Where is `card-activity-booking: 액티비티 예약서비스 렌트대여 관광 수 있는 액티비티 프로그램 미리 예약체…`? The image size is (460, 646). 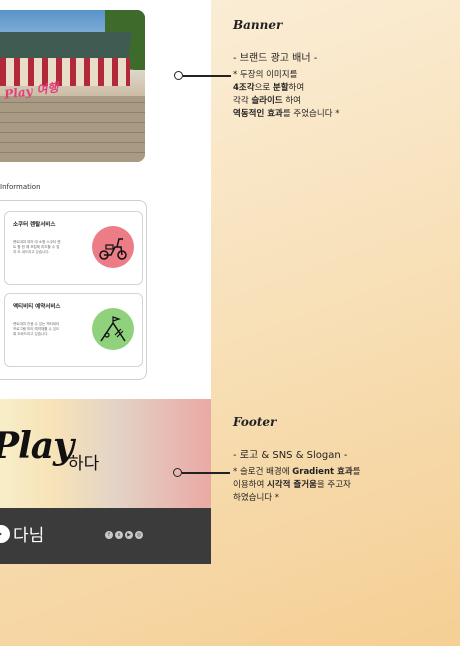 card-activity-booking: 액티비티 예약서비스 렌트대여 관광 수 있는 액티비티 프로그램 미리 예약체… is located at coordinates (73, 330).